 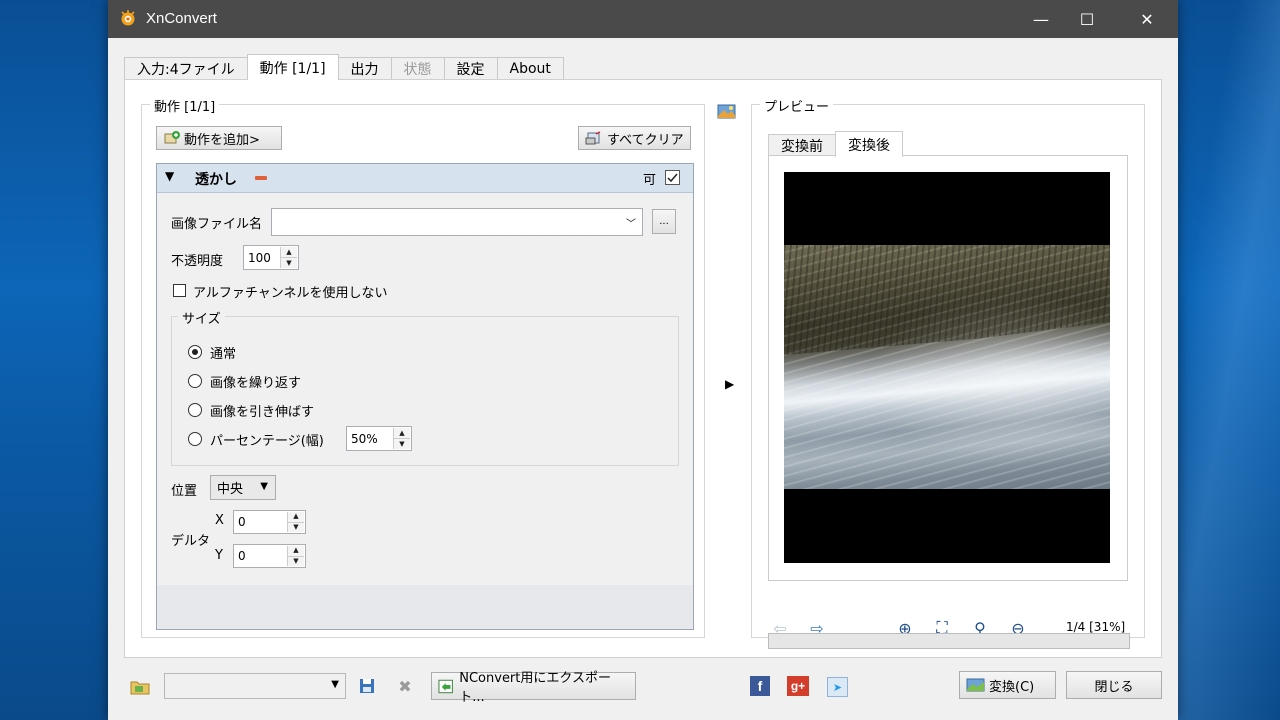 What do you see at coordinates (222, 140) in the screenshot?
I see `add-action-label: 動作を追加>` at bounding box center [222, 140].